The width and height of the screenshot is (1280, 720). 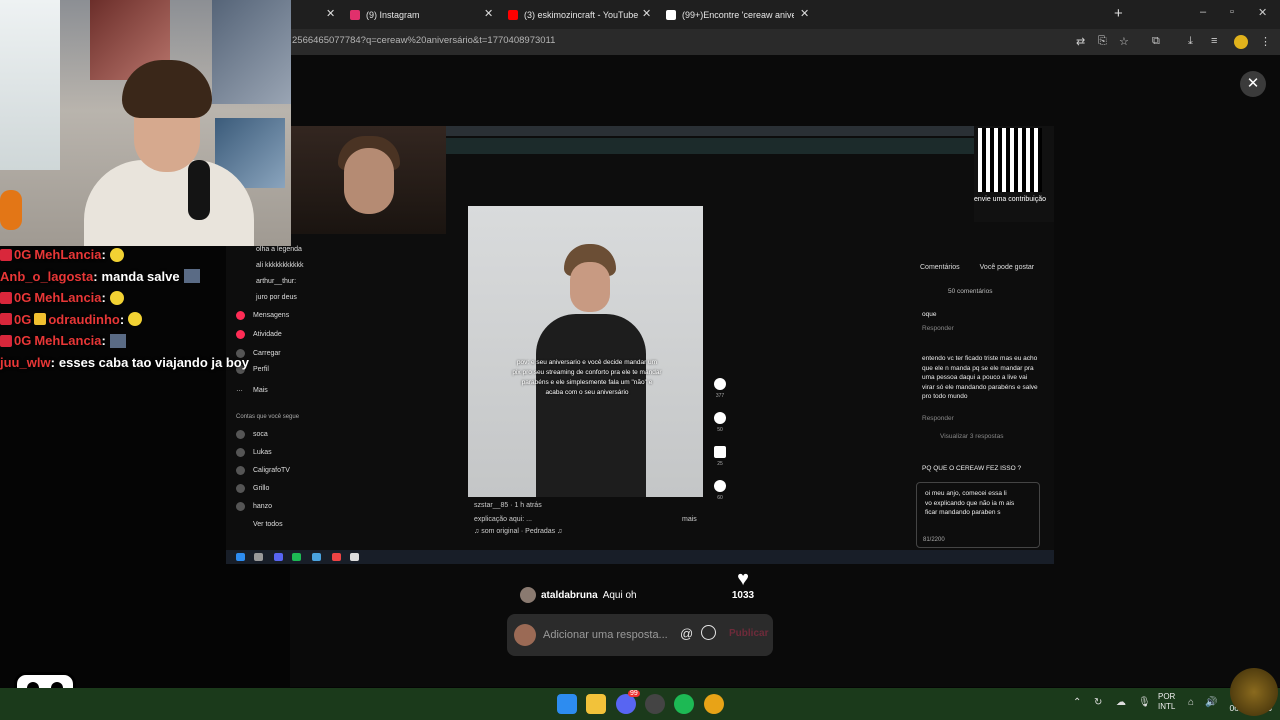 I want to click on tab-youtube: (3) eskimozincraft - YouTube, so click(x=573, y=15).